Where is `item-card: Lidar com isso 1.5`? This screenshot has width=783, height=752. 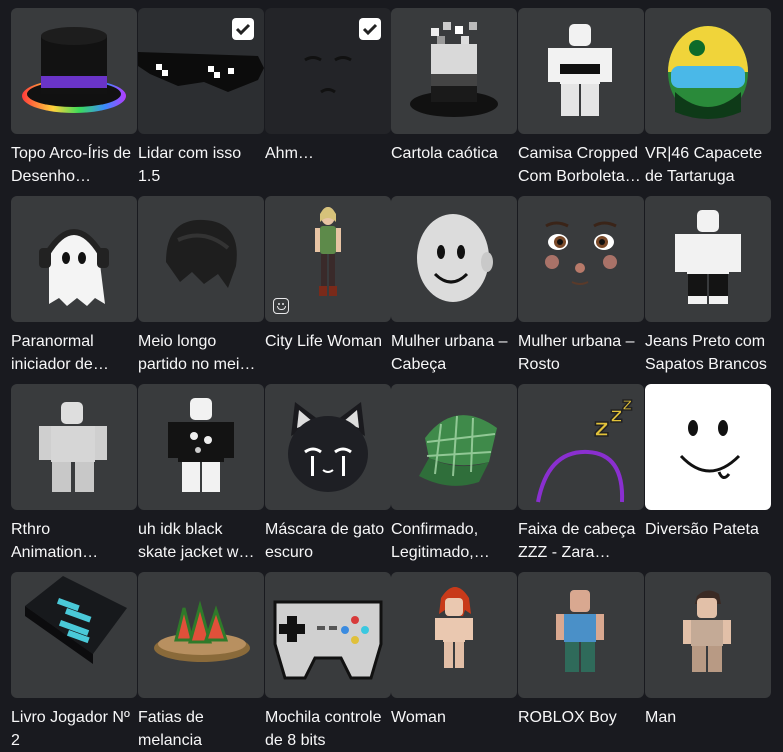
item-card: Lidar com isso 1.5 is located at coordinates (201, 98).